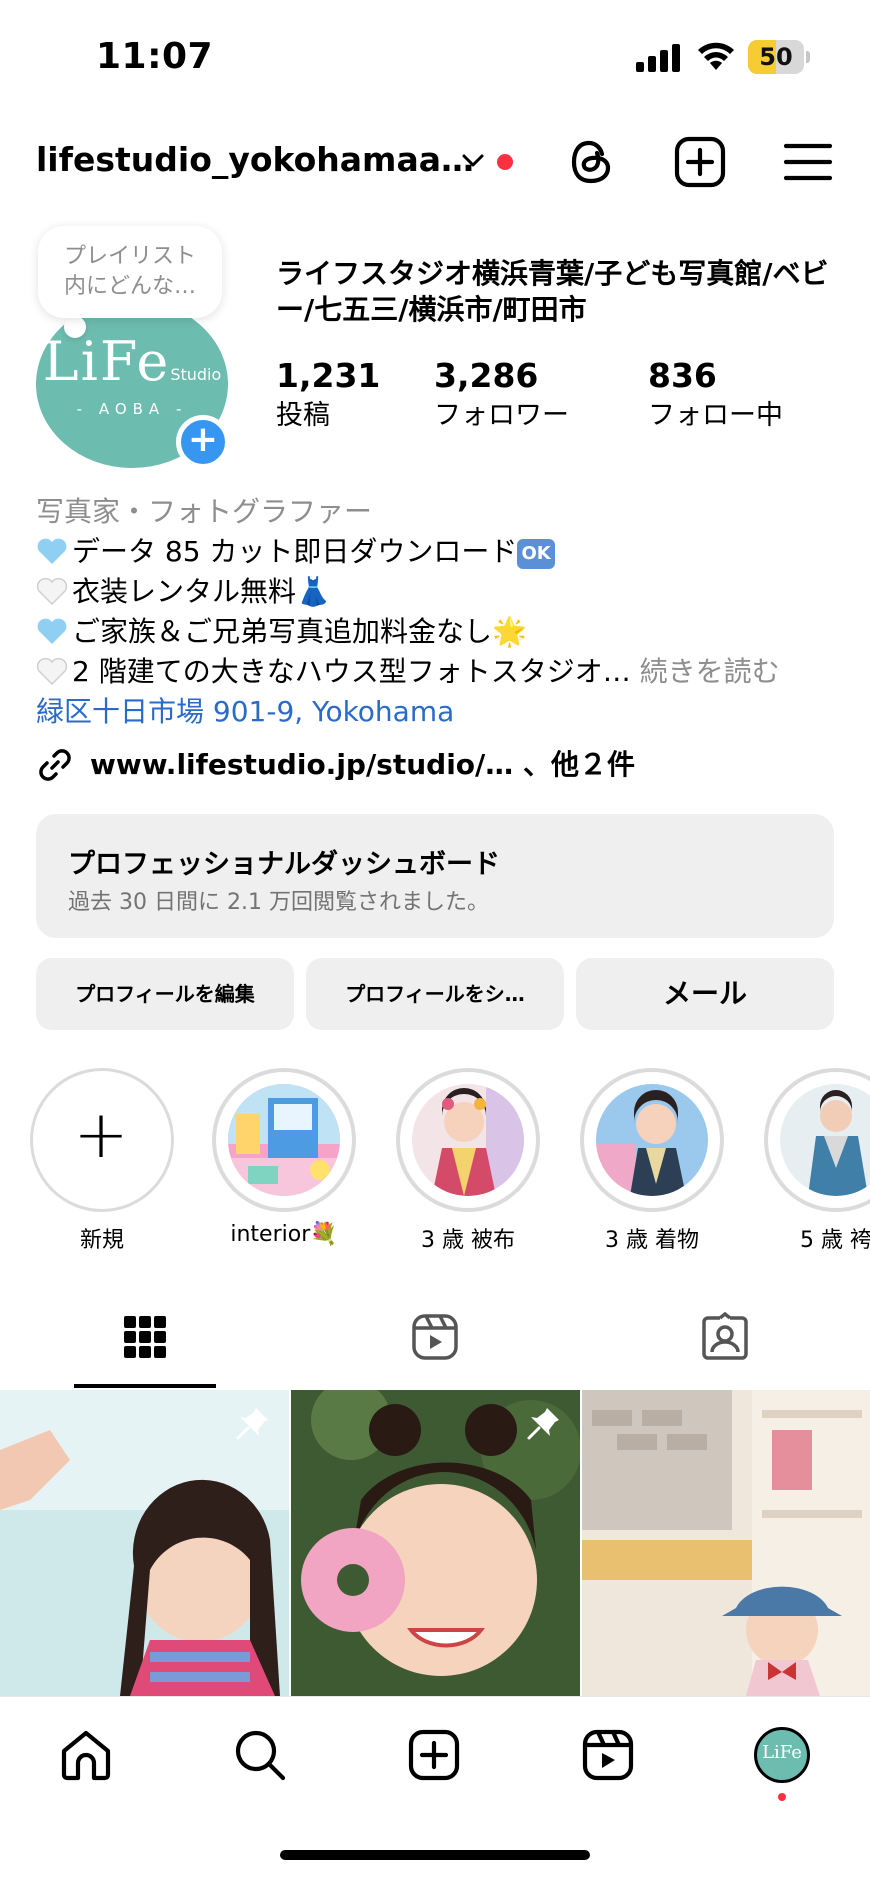  Describe the element at coordinates (652, 1240) in the screenshot. I see `highlight-label: 3 歳 着物` at that location.